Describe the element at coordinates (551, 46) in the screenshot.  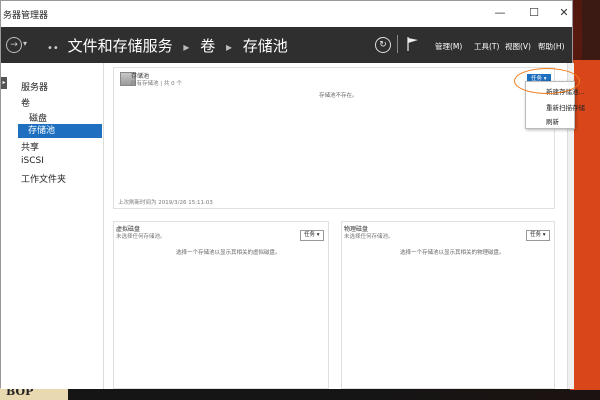
I see `menu-help: 帮助(H)` at that location.